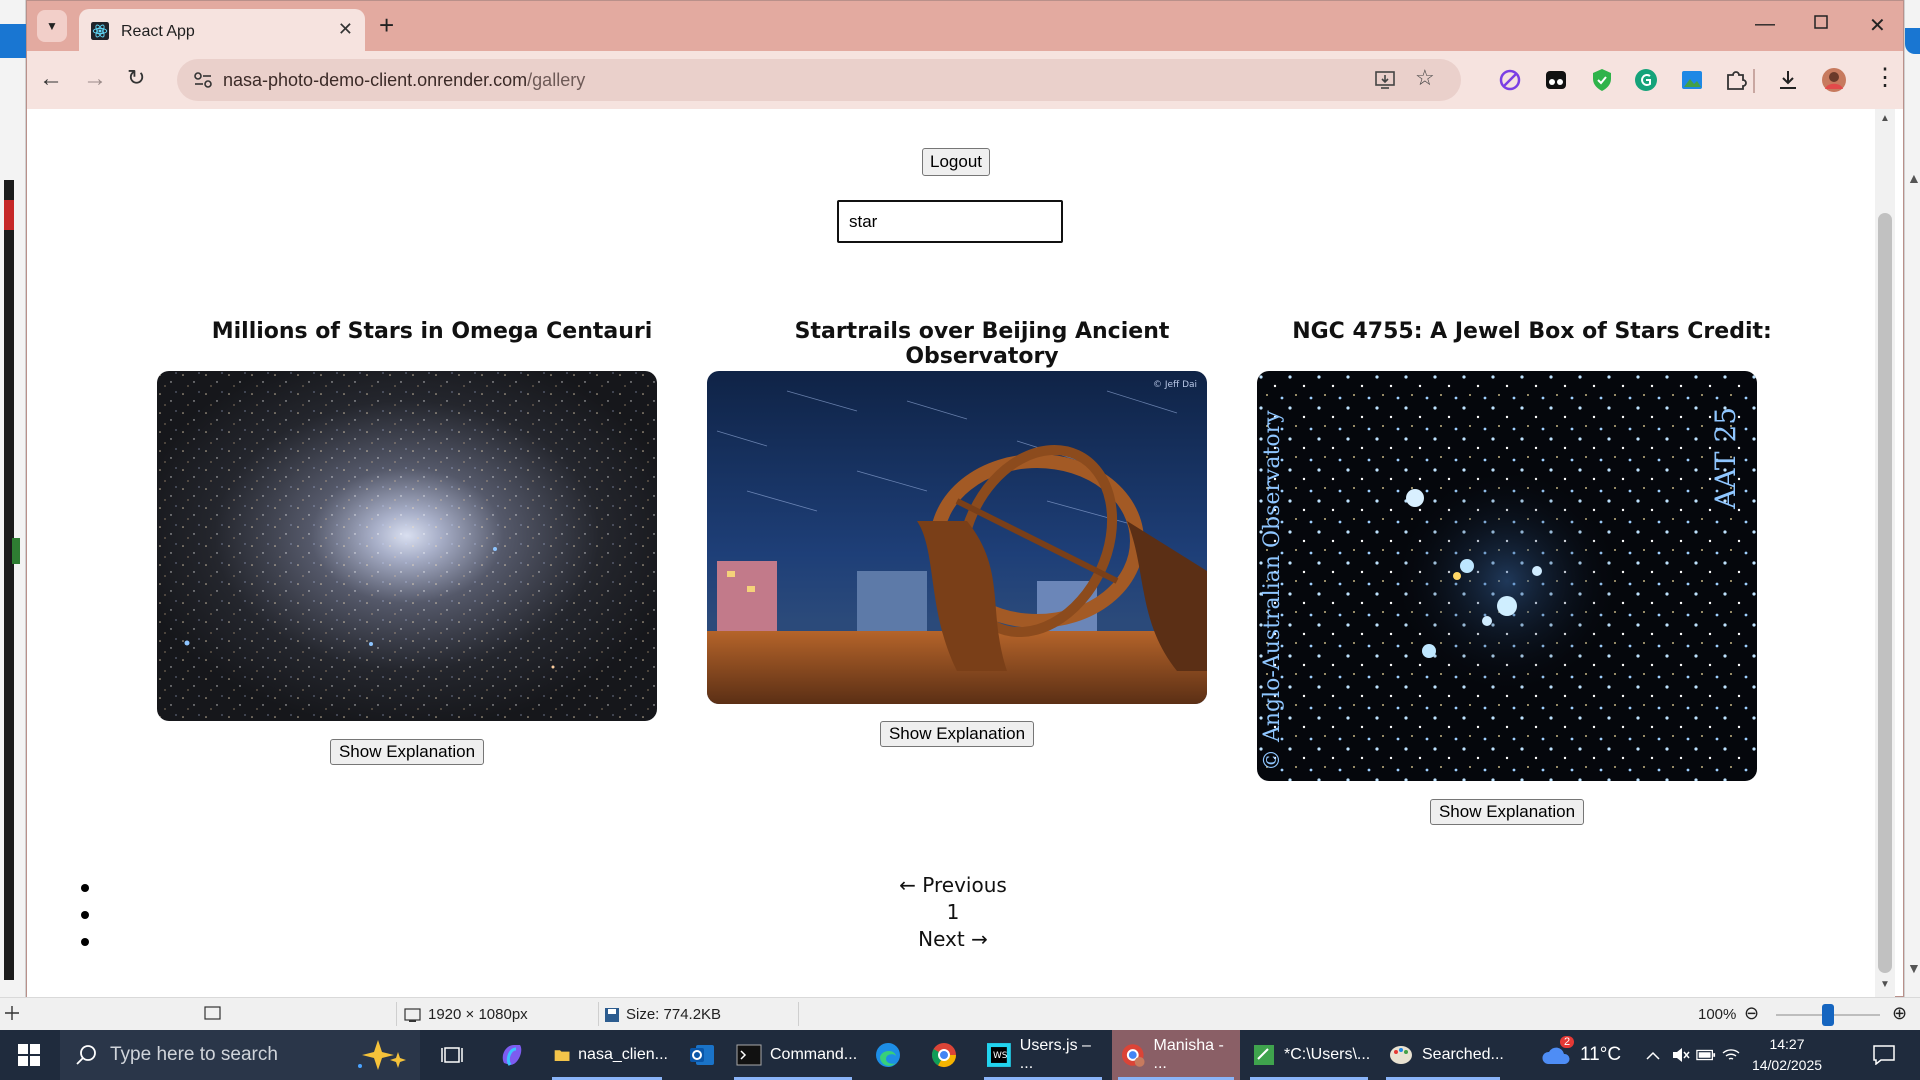  What do you see at coordinates (466, 1014) in the screenshot?
I see `image-dimensions: 1920 × 1080px` at bounding box center [466, 1014].